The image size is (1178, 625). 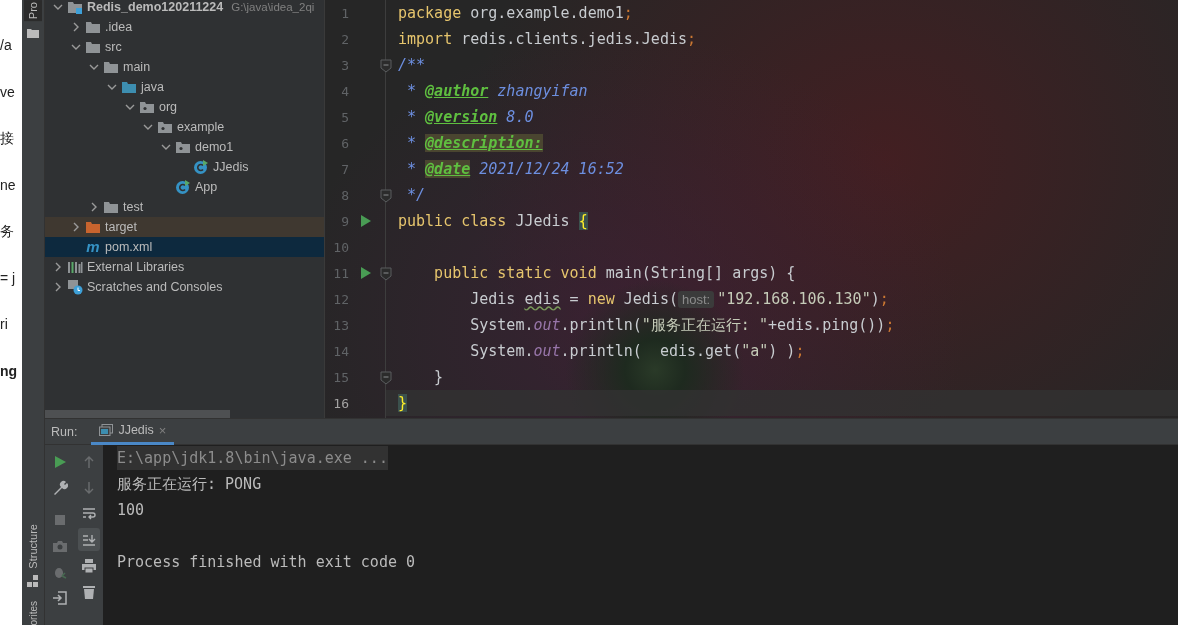 What do you see at coordinates (344, 65) in the screenshot?
I see `line-number: 3` at bounding box center [344, 65].